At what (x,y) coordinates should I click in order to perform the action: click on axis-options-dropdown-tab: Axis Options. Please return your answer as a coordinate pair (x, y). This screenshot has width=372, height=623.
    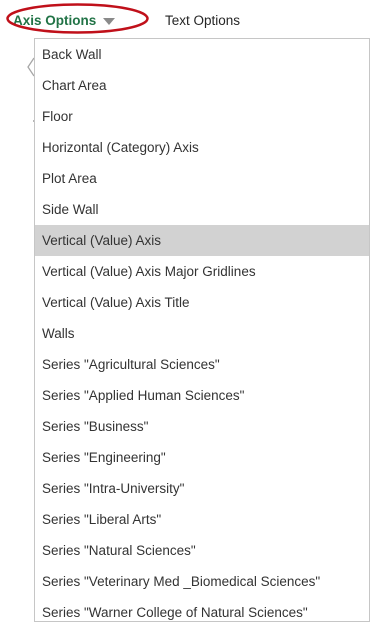
    Looking at the image, I should click on (64, 20).